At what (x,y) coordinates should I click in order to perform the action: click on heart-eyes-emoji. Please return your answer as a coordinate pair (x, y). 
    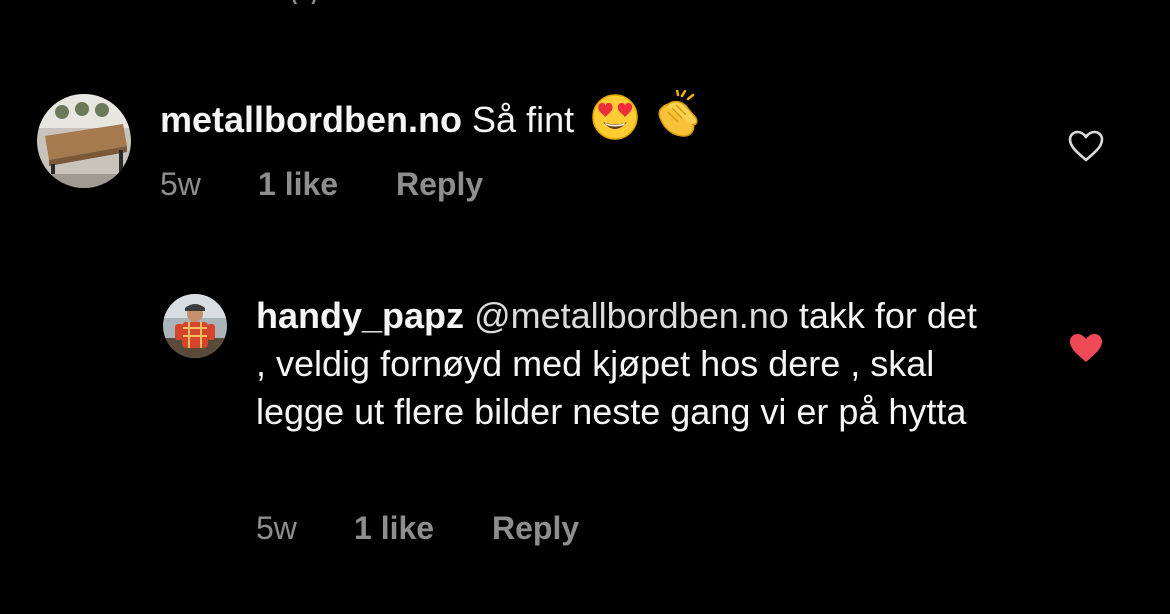
    Looking at the image, I should click on (615, 123).